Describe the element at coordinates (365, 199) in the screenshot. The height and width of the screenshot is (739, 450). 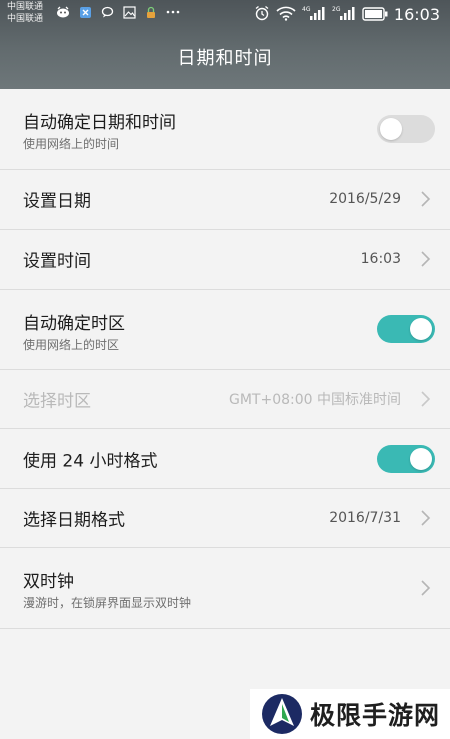
I see `setting-value: 2016/5/29` at that location.